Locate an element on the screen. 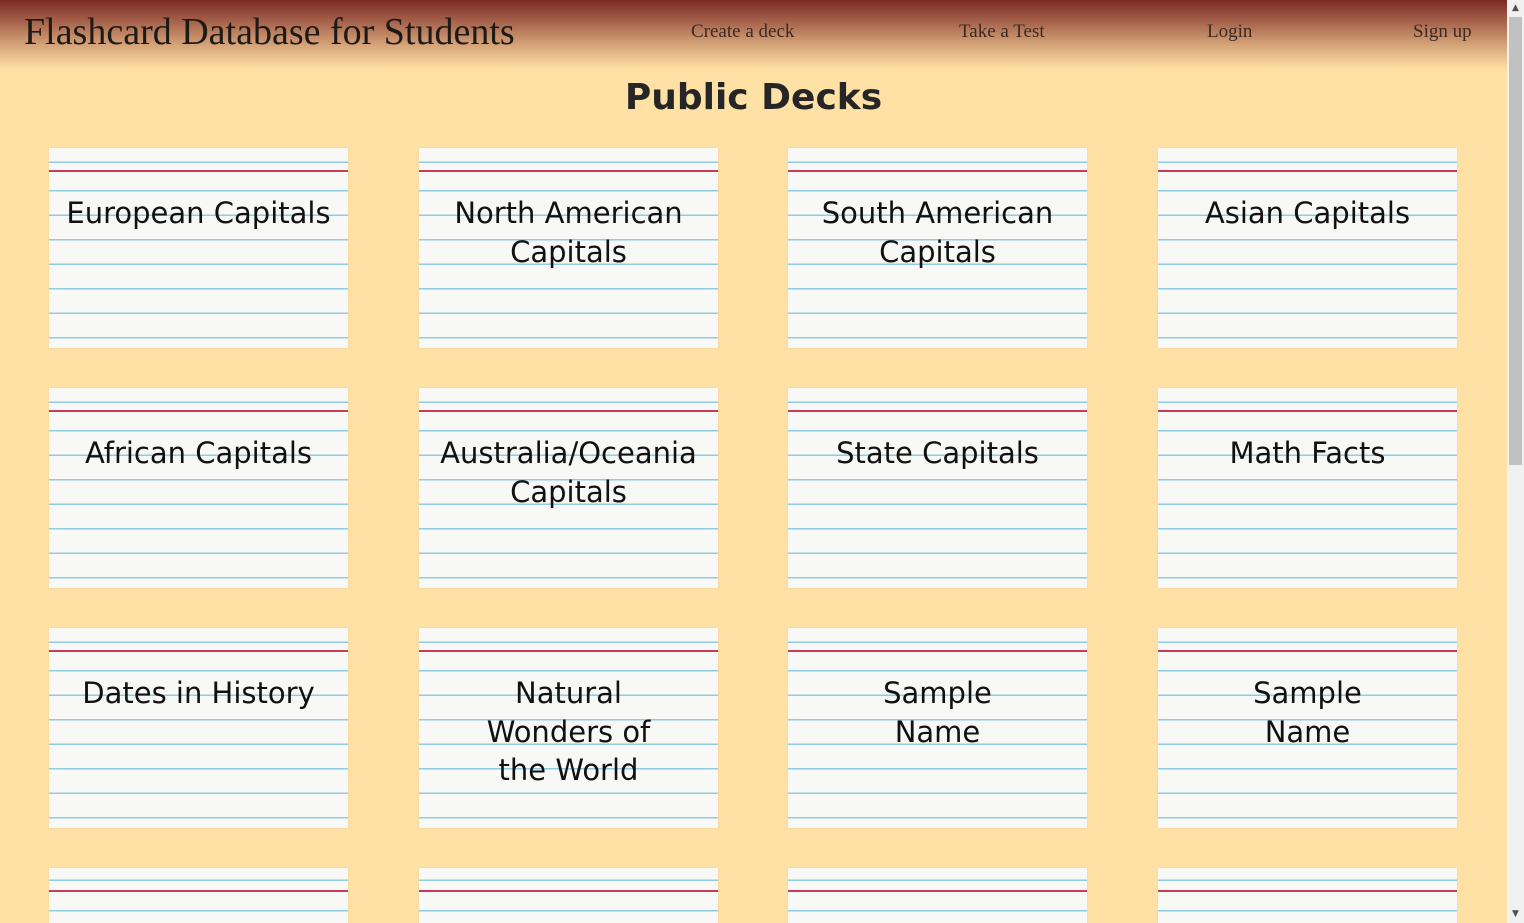  deck-name: Math Facts is located at coordinates (1307, 453).